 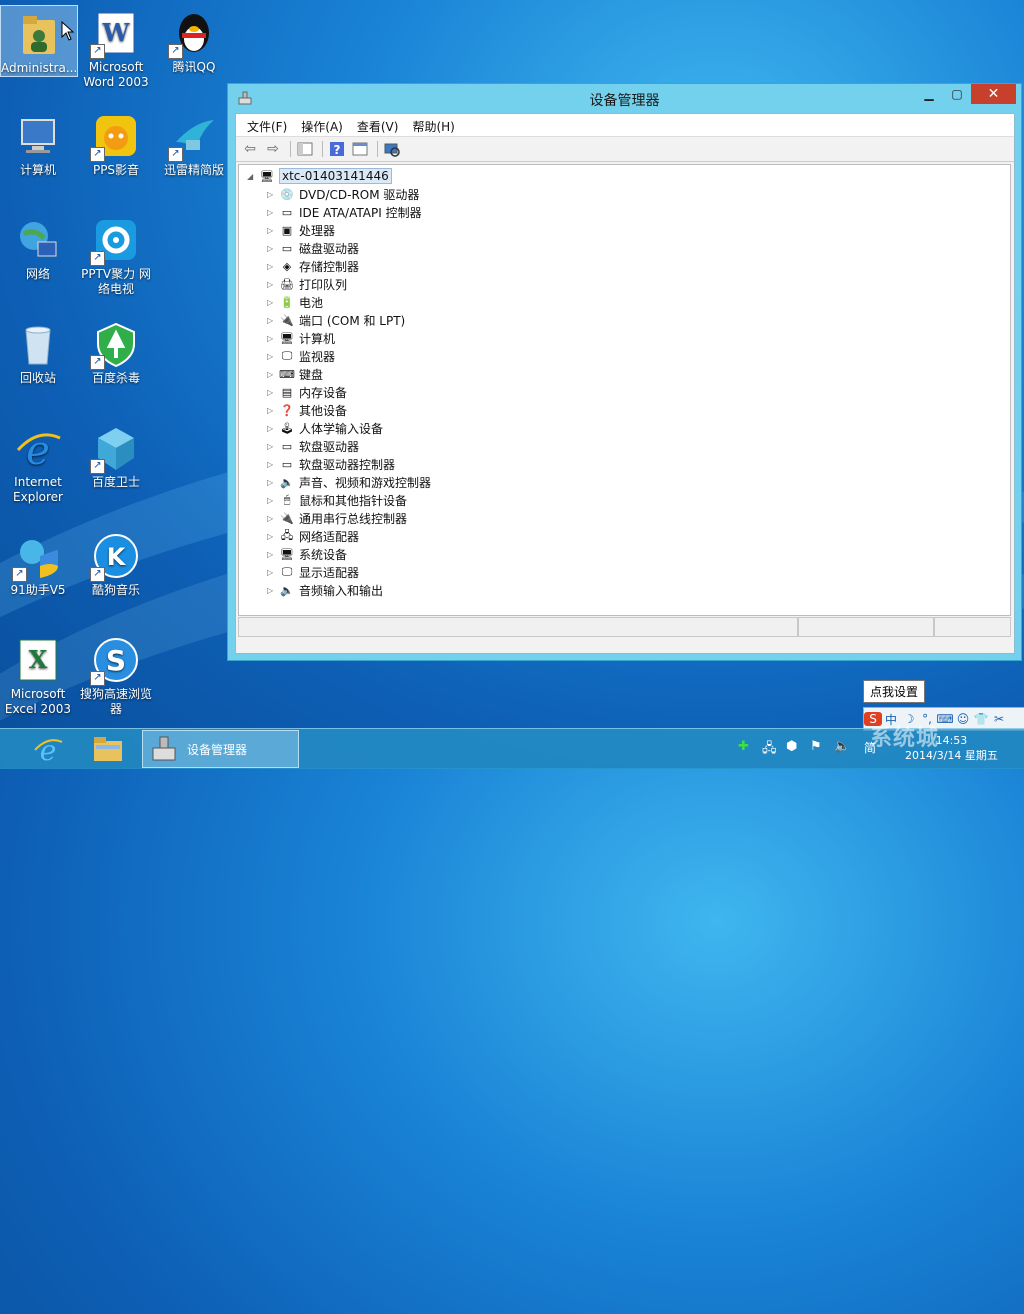 What do you see at coordinates (325, 428) in the screenshot?
I see `tree-node-device-category: ▷ 🕹 人体学输入设备` at bounding box center [325, 428].